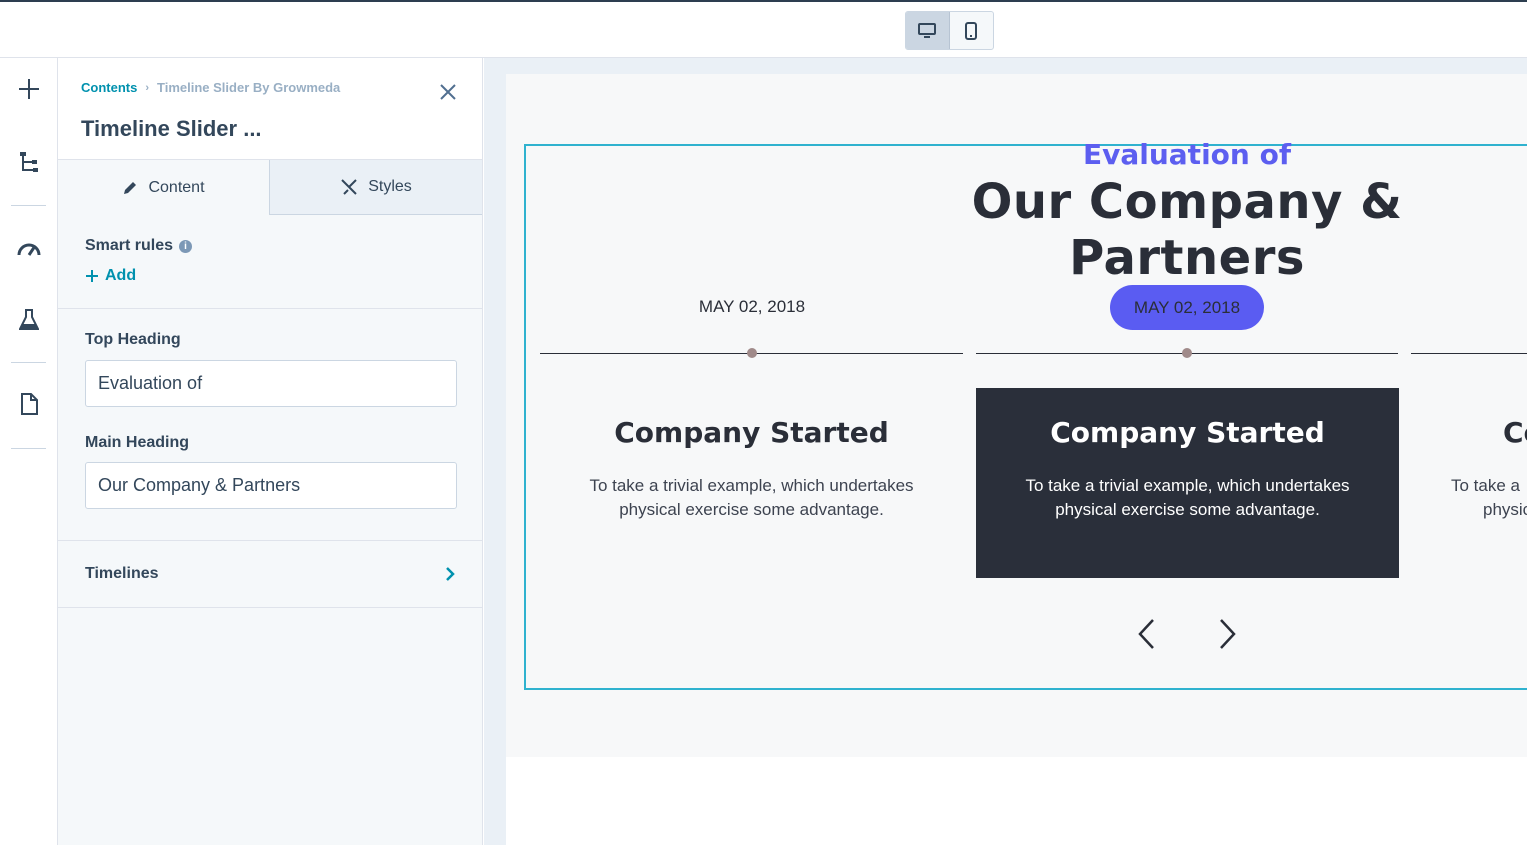 The height and width of the screenshot is (845, 1527). I want to click on performance-button, so click(29, 248).